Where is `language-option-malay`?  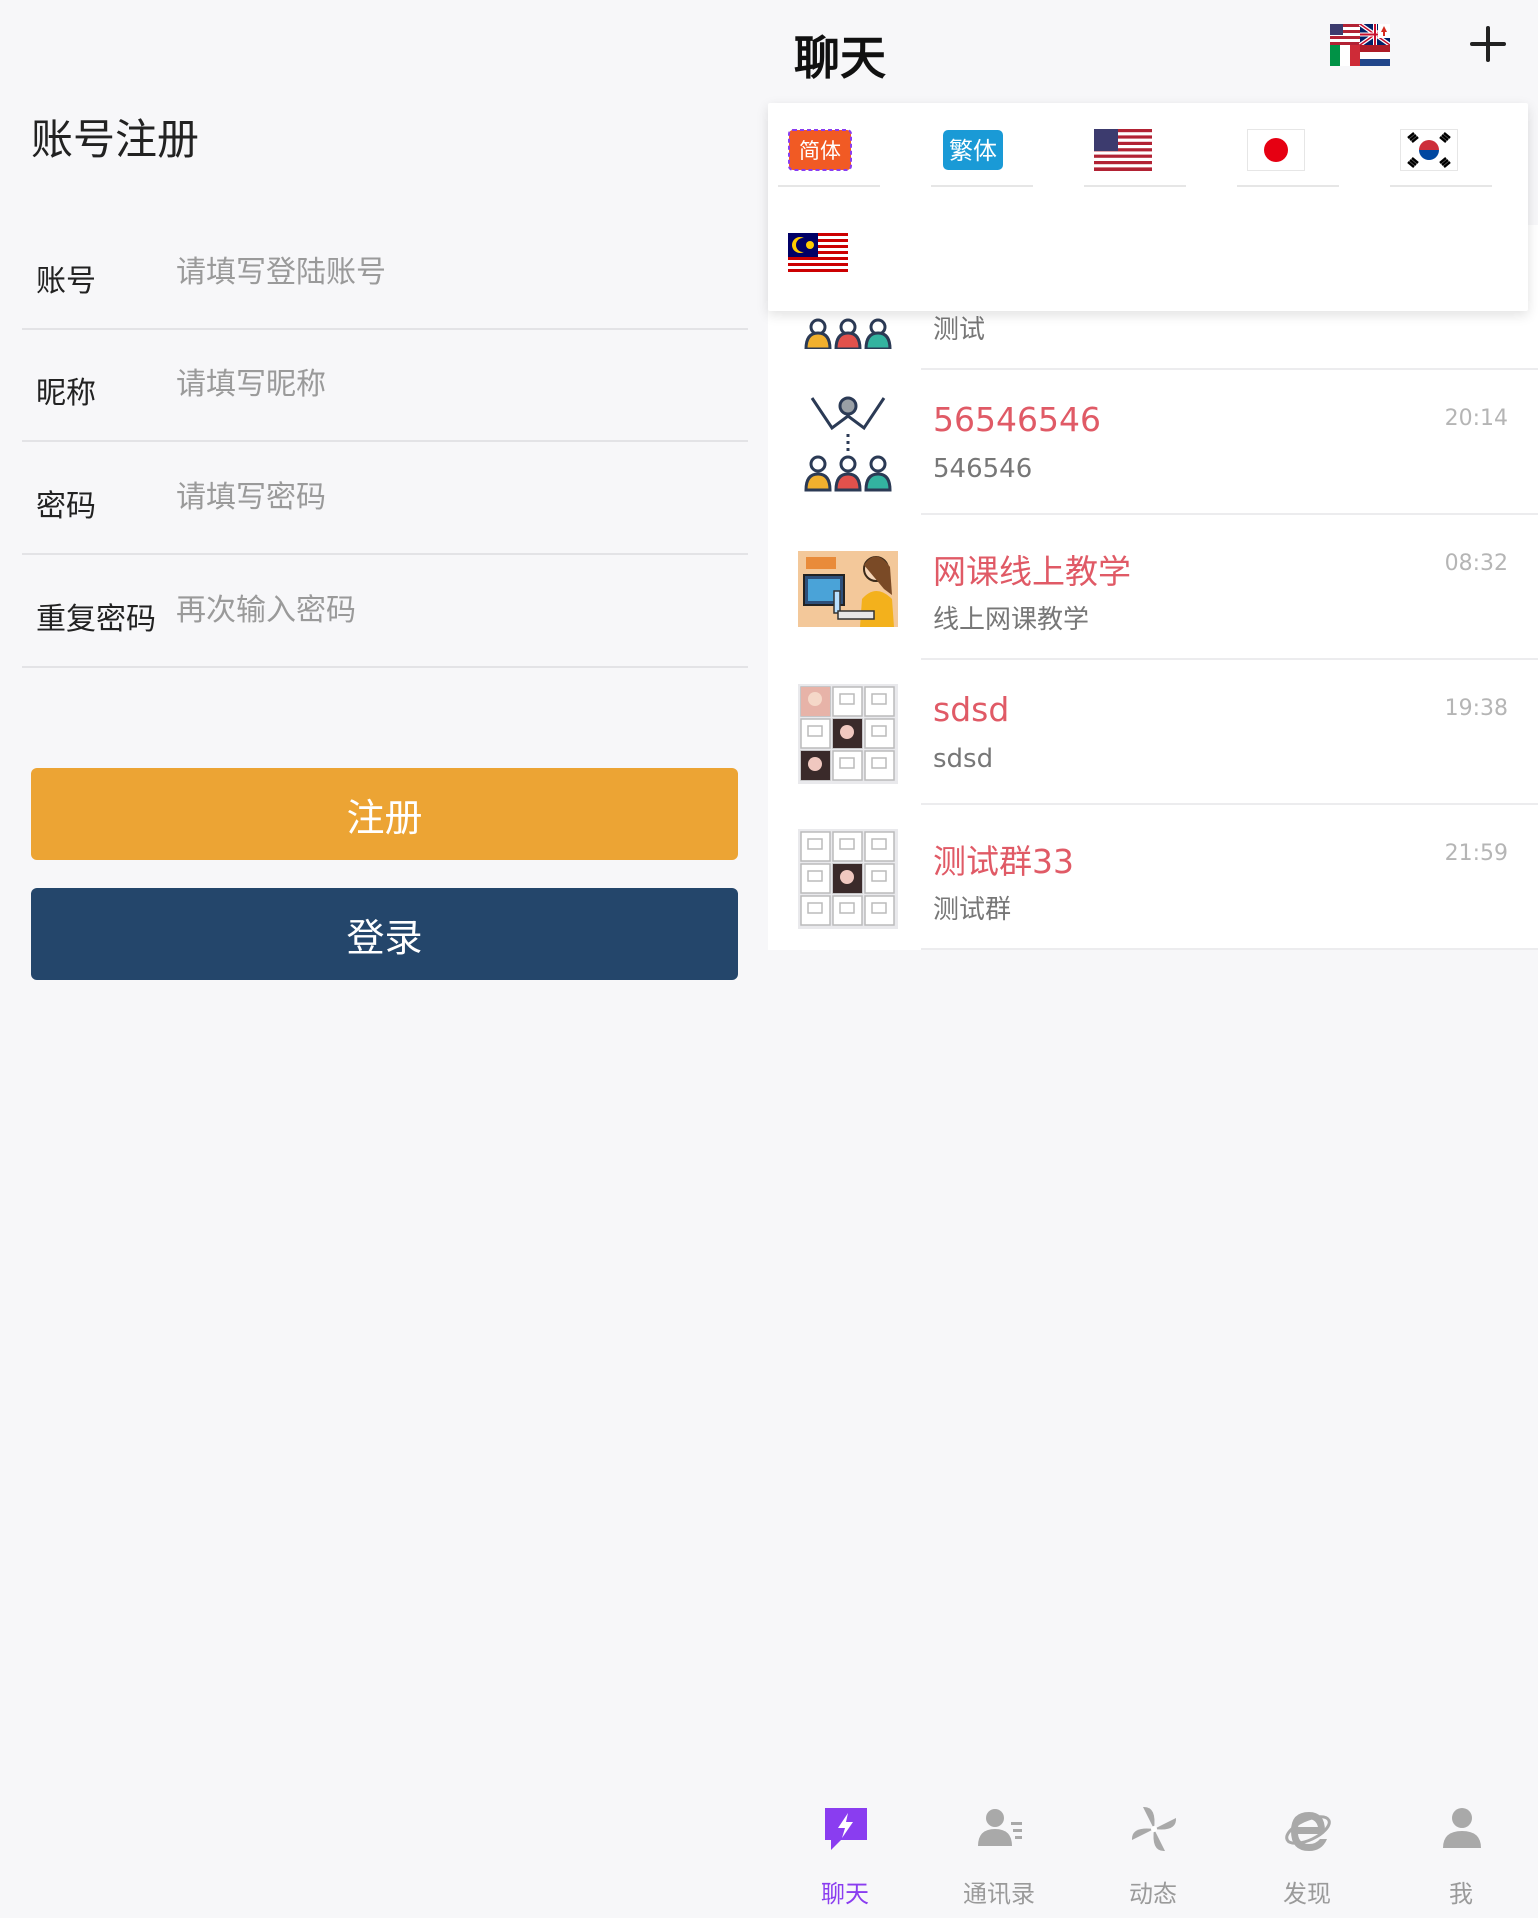
language-option-malay is located at coordinates (824, 249).